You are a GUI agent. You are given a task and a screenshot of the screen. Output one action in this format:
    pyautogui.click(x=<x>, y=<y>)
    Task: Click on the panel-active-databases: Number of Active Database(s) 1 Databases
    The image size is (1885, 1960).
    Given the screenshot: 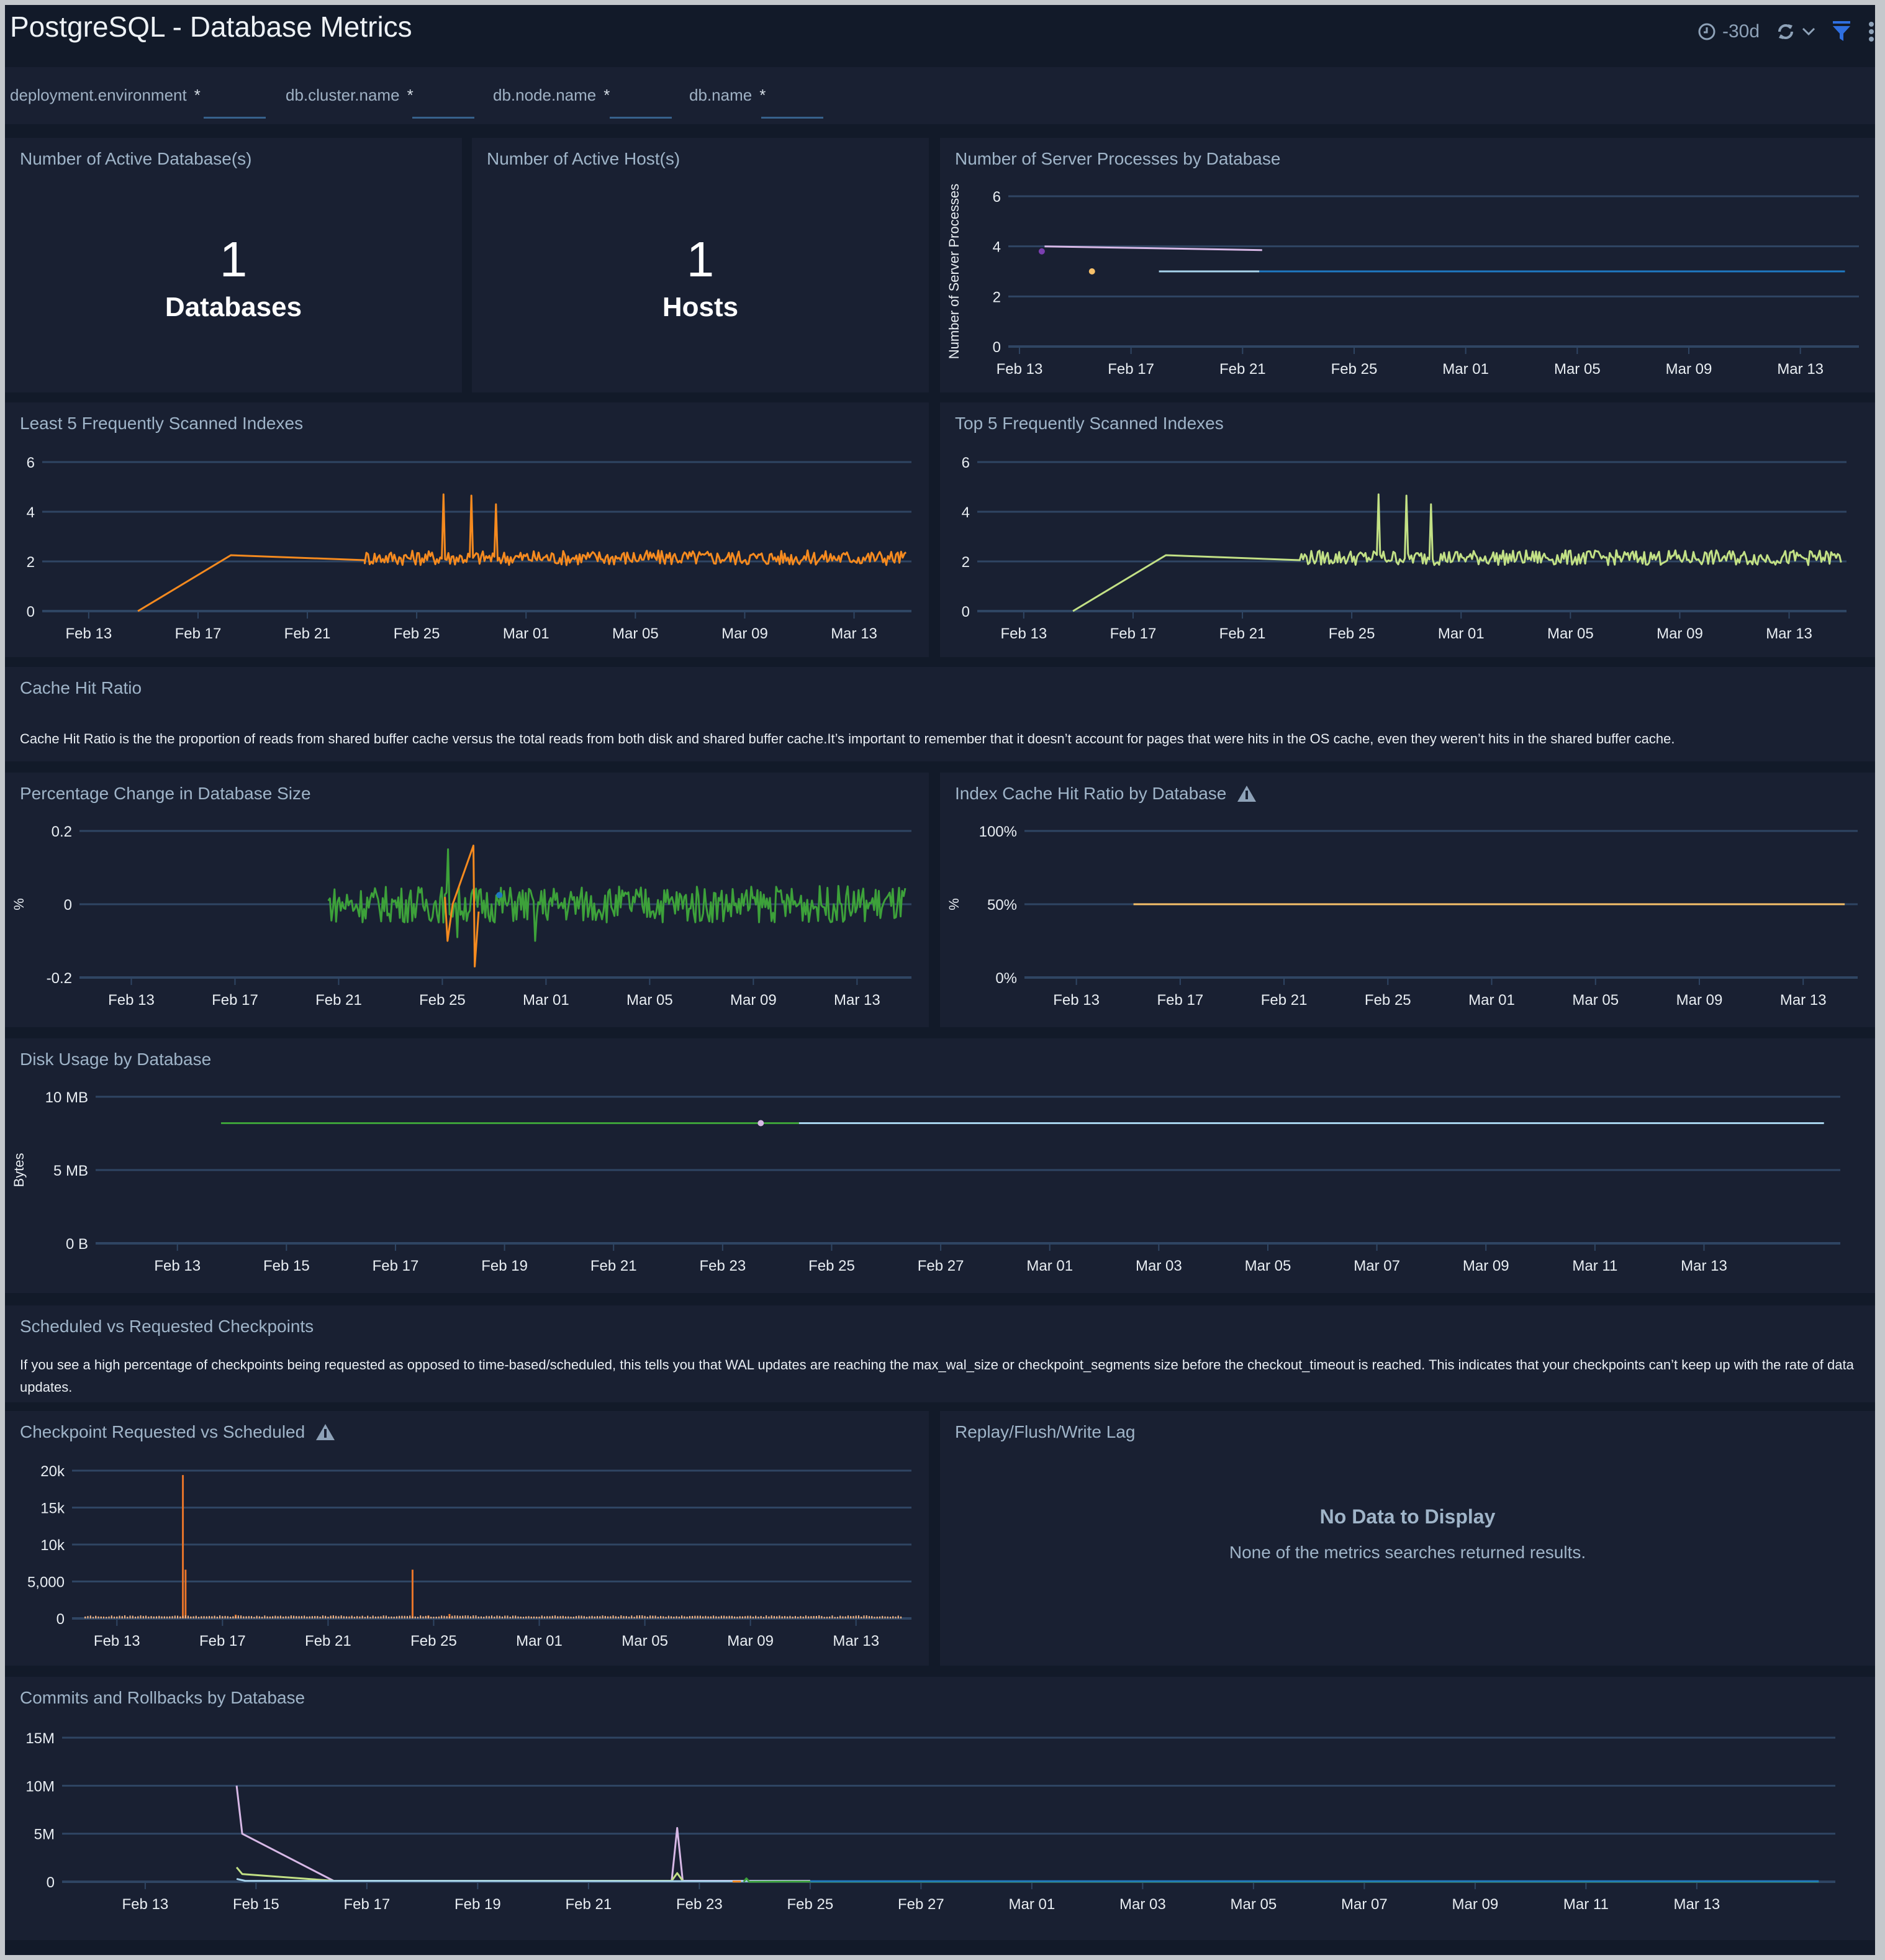 What is the action you would take?
    pyautogui.click(x=234, y=265)
    